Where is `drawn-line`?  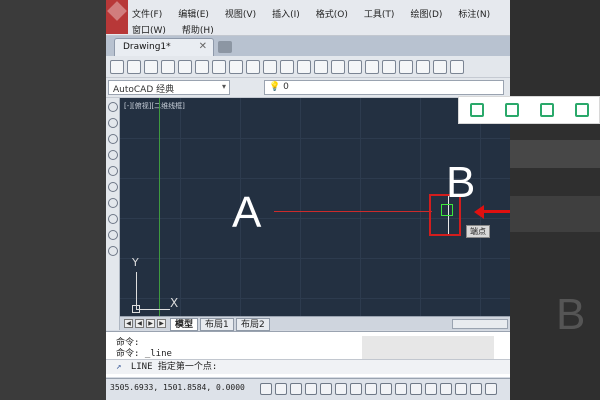
drawn-line is located at coordinates (353, 211).